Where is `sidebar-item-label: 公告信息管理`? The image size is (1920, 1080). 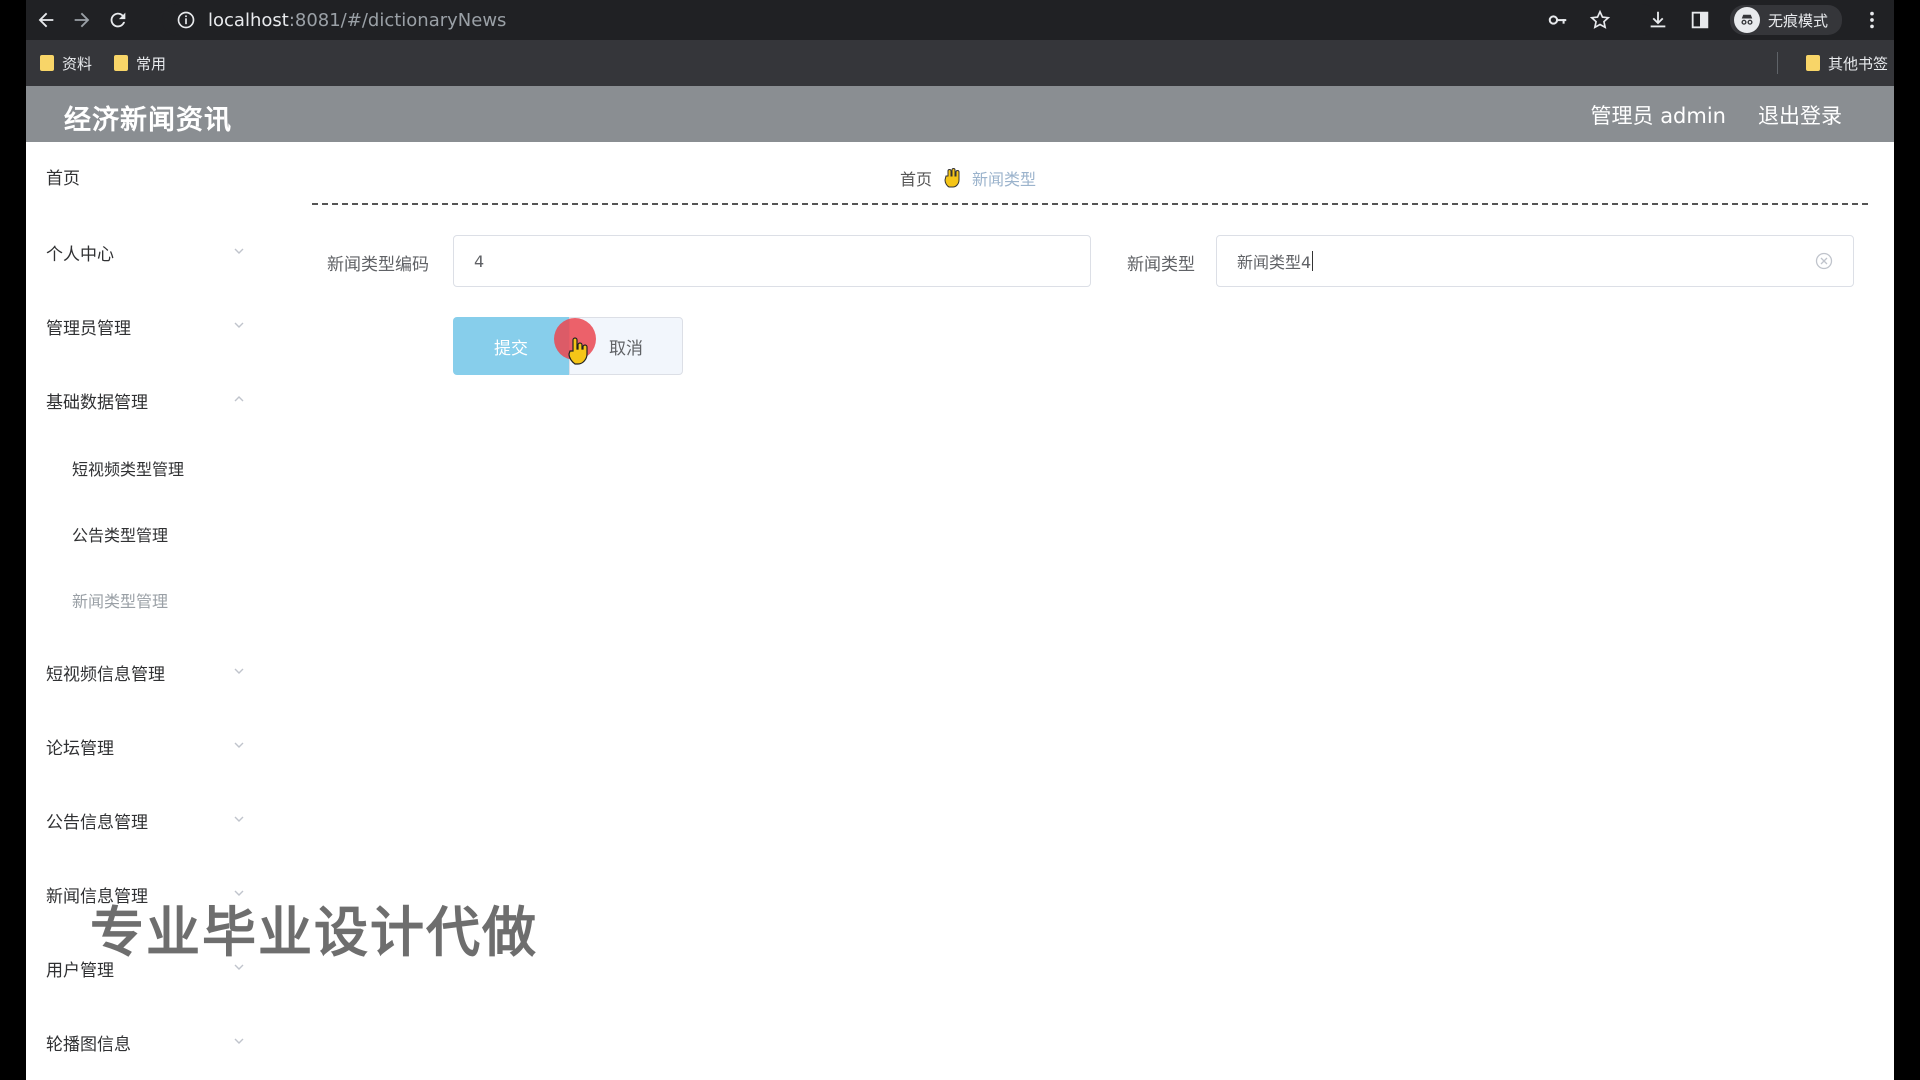
sidebar-item-label: 公告信息管理 is located at coordinates (97, 822).